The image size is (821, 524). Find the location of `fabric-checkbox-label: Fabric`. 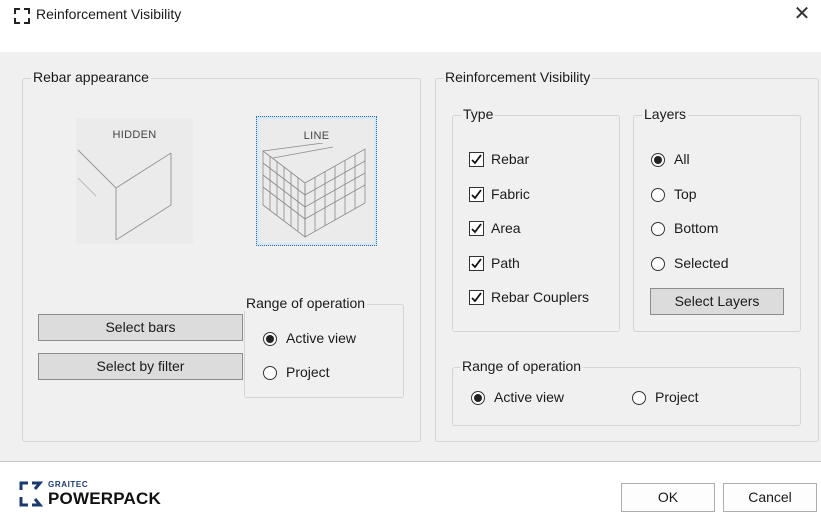

fabric-checkbox-label: Fabric is located at coordinates (510, 194).